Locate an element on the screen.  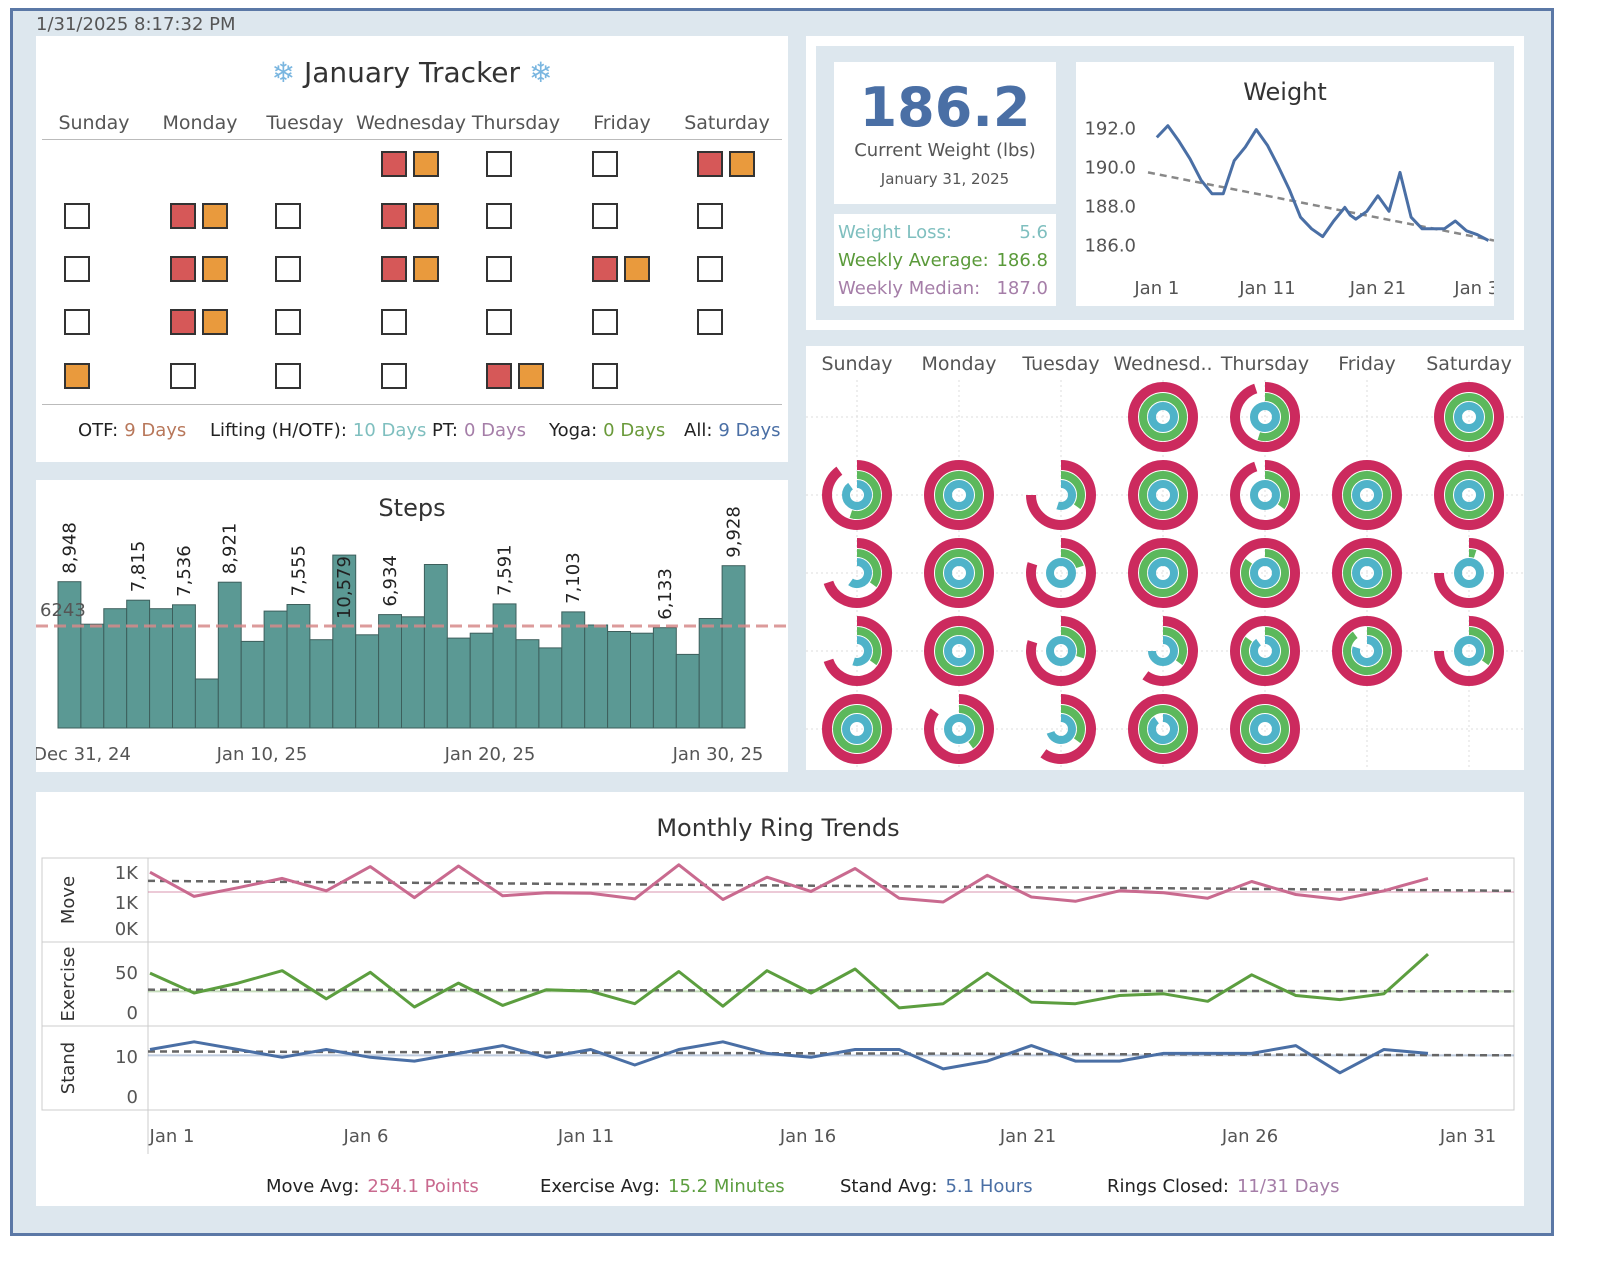
tracker-day-header: Sunday is located at coordinates (94, 123).